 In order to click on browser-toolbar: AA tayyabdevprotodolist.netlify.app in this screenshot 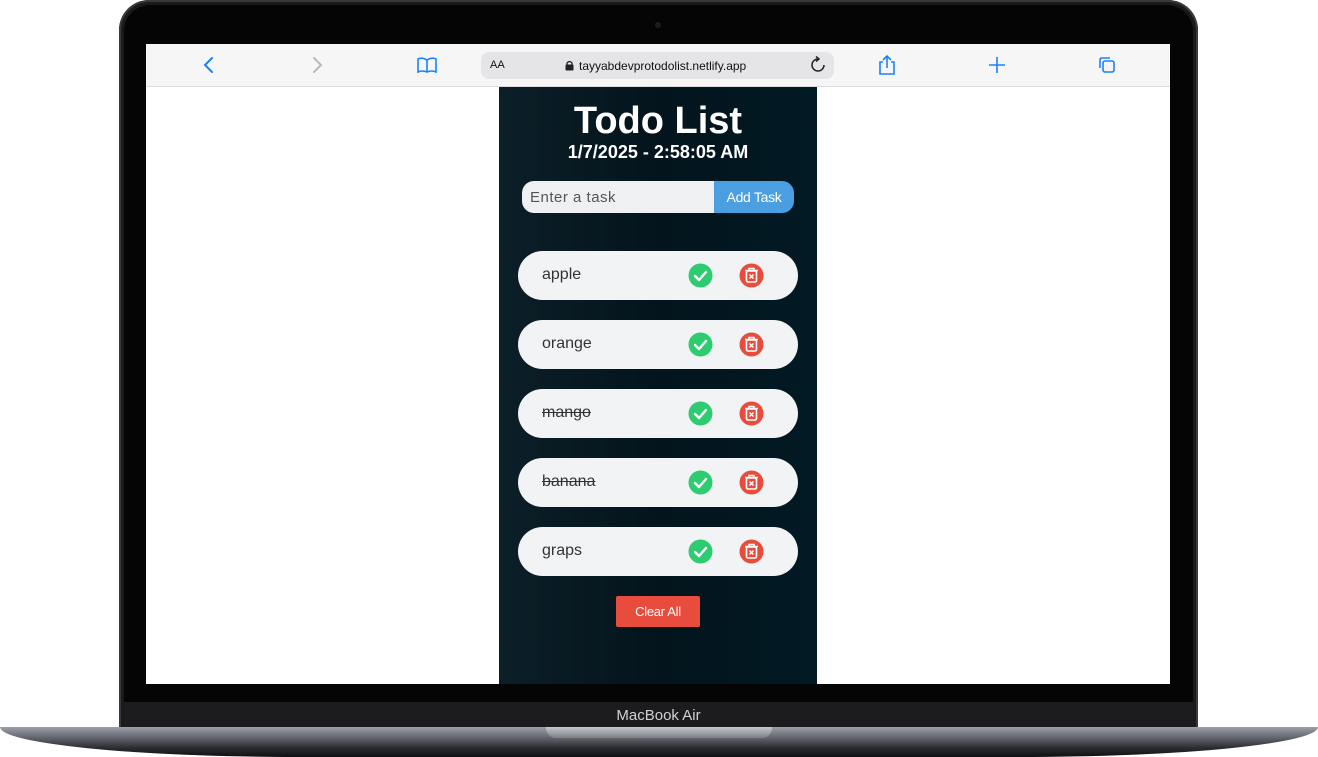, I will do `click(658, 65)`.